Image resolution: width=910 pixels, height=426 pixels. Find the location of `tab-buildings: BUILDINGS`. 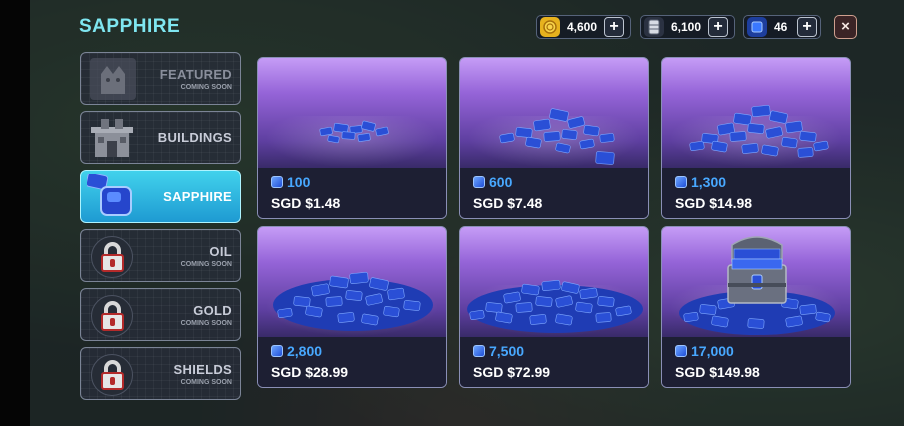

tab-buildings: BUILDINGS is located at coordinates (160, 137).